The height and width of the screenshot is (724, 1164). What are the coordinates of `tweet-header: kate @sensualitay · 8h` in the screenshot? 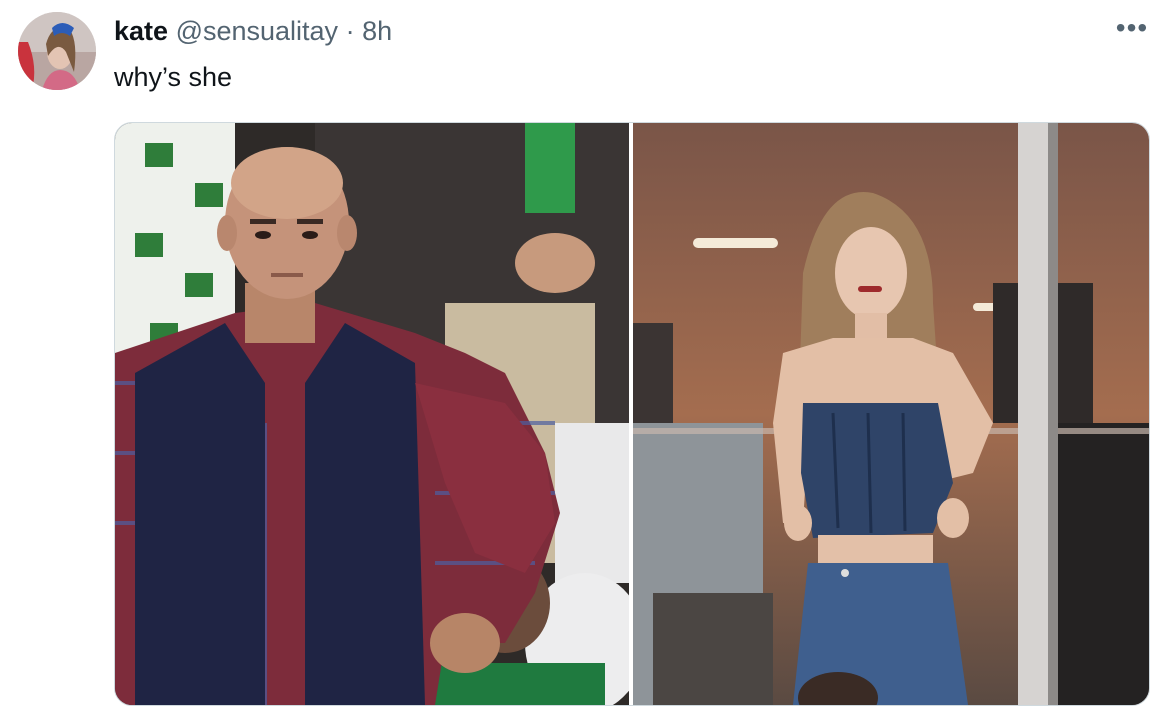 It's located at (253, 31).